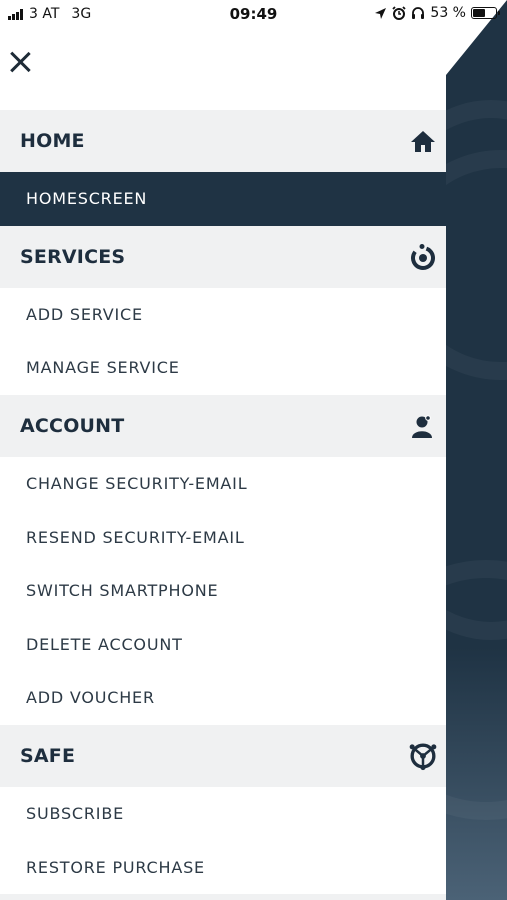 The image size is (507, 900). Describe the element at coordinates (399, 13) in the screenshot. I see `alarm-icon` at that location.